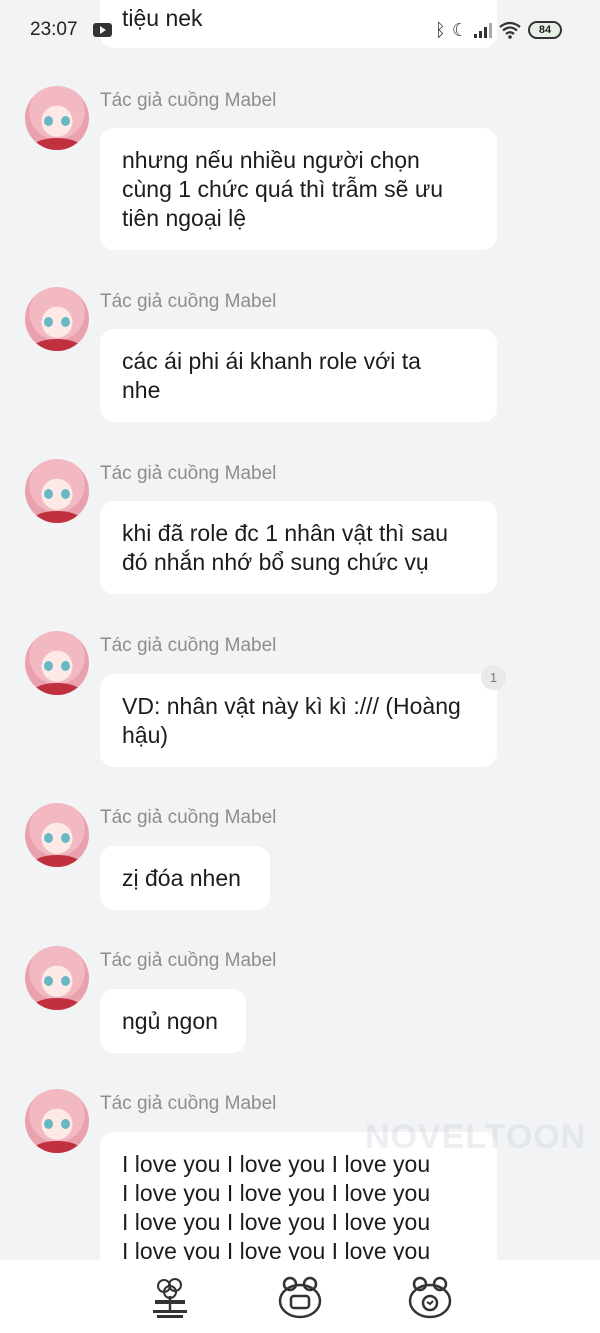  I want to click on bottom-nav, so click(300, 1296).